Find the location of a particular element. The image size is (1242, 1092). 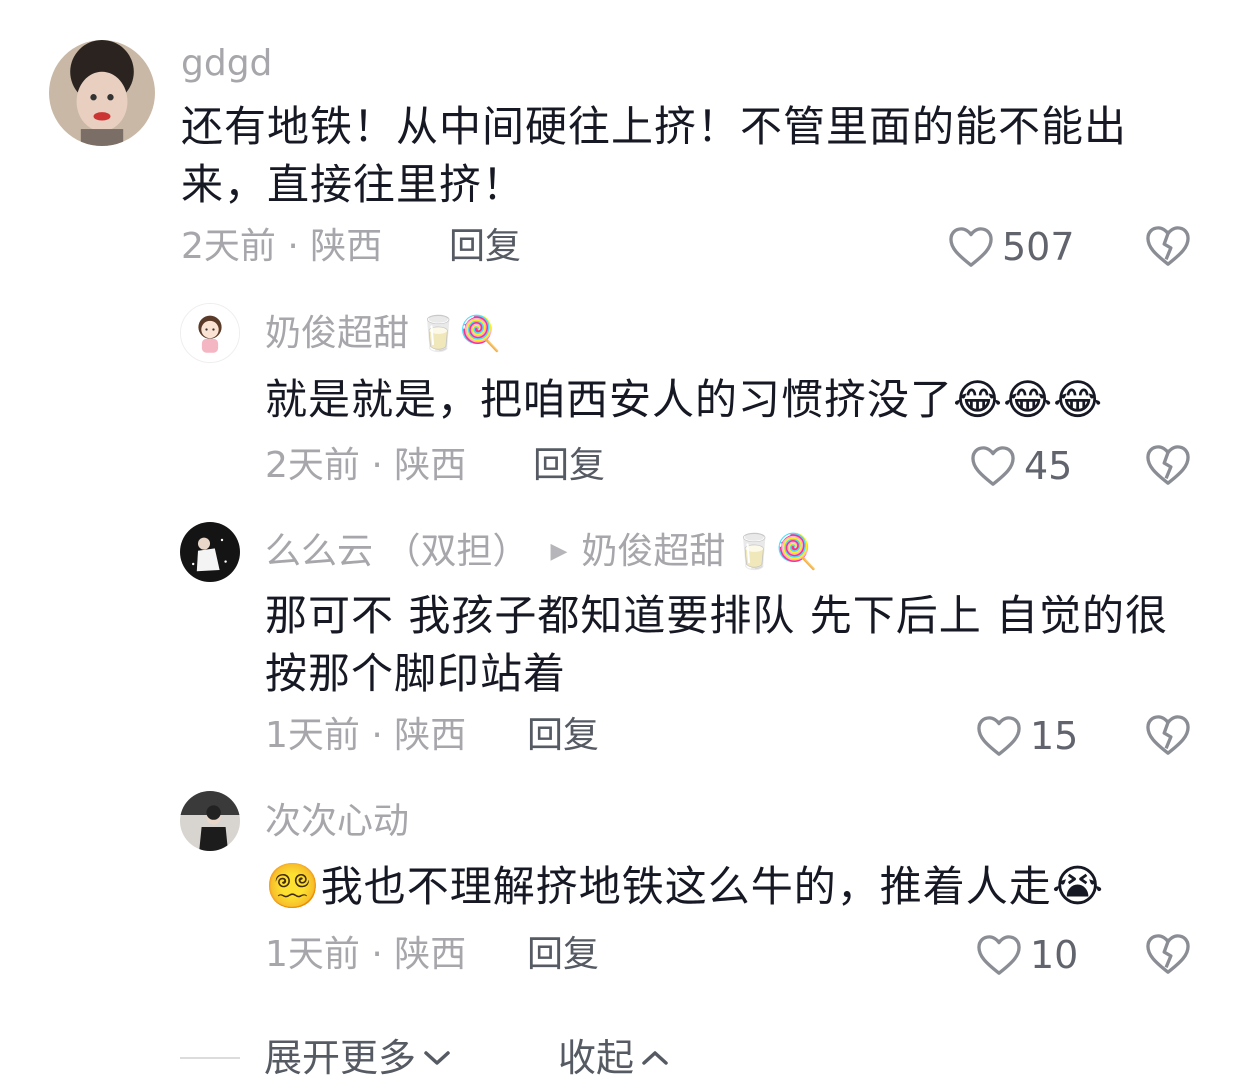

like-count: 15 is located at coordinates (1054, 736).